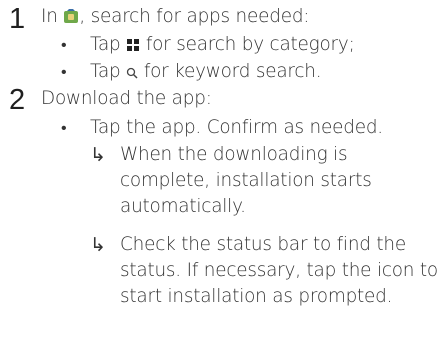 This screenshot has width=445, height=347. I want to click on result-1-line-3: automatically., so click(183, 206).